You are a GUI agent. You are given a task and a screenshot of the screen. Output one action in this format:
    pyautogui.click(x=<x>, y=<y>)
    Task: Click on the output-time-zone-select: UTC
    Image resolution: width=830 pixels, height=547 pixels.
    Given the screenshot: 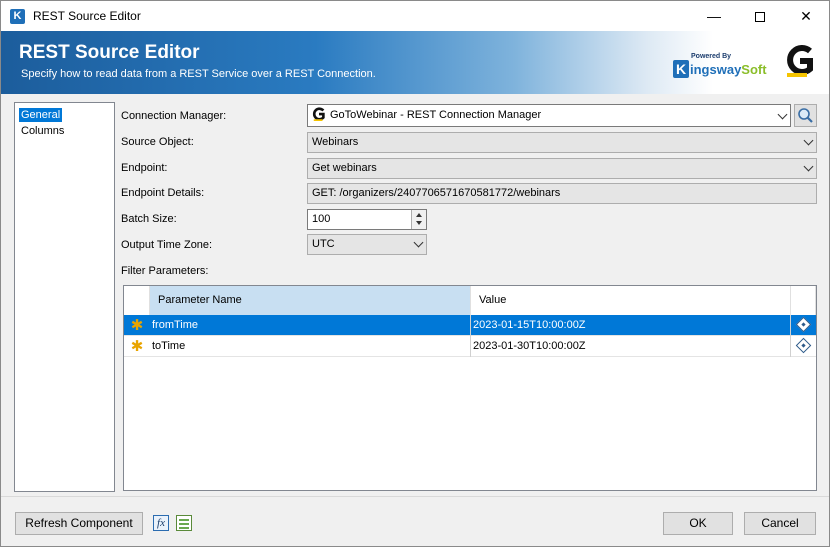 What is the action you would take?
    pyautogui.click(x=367, y=244)
    